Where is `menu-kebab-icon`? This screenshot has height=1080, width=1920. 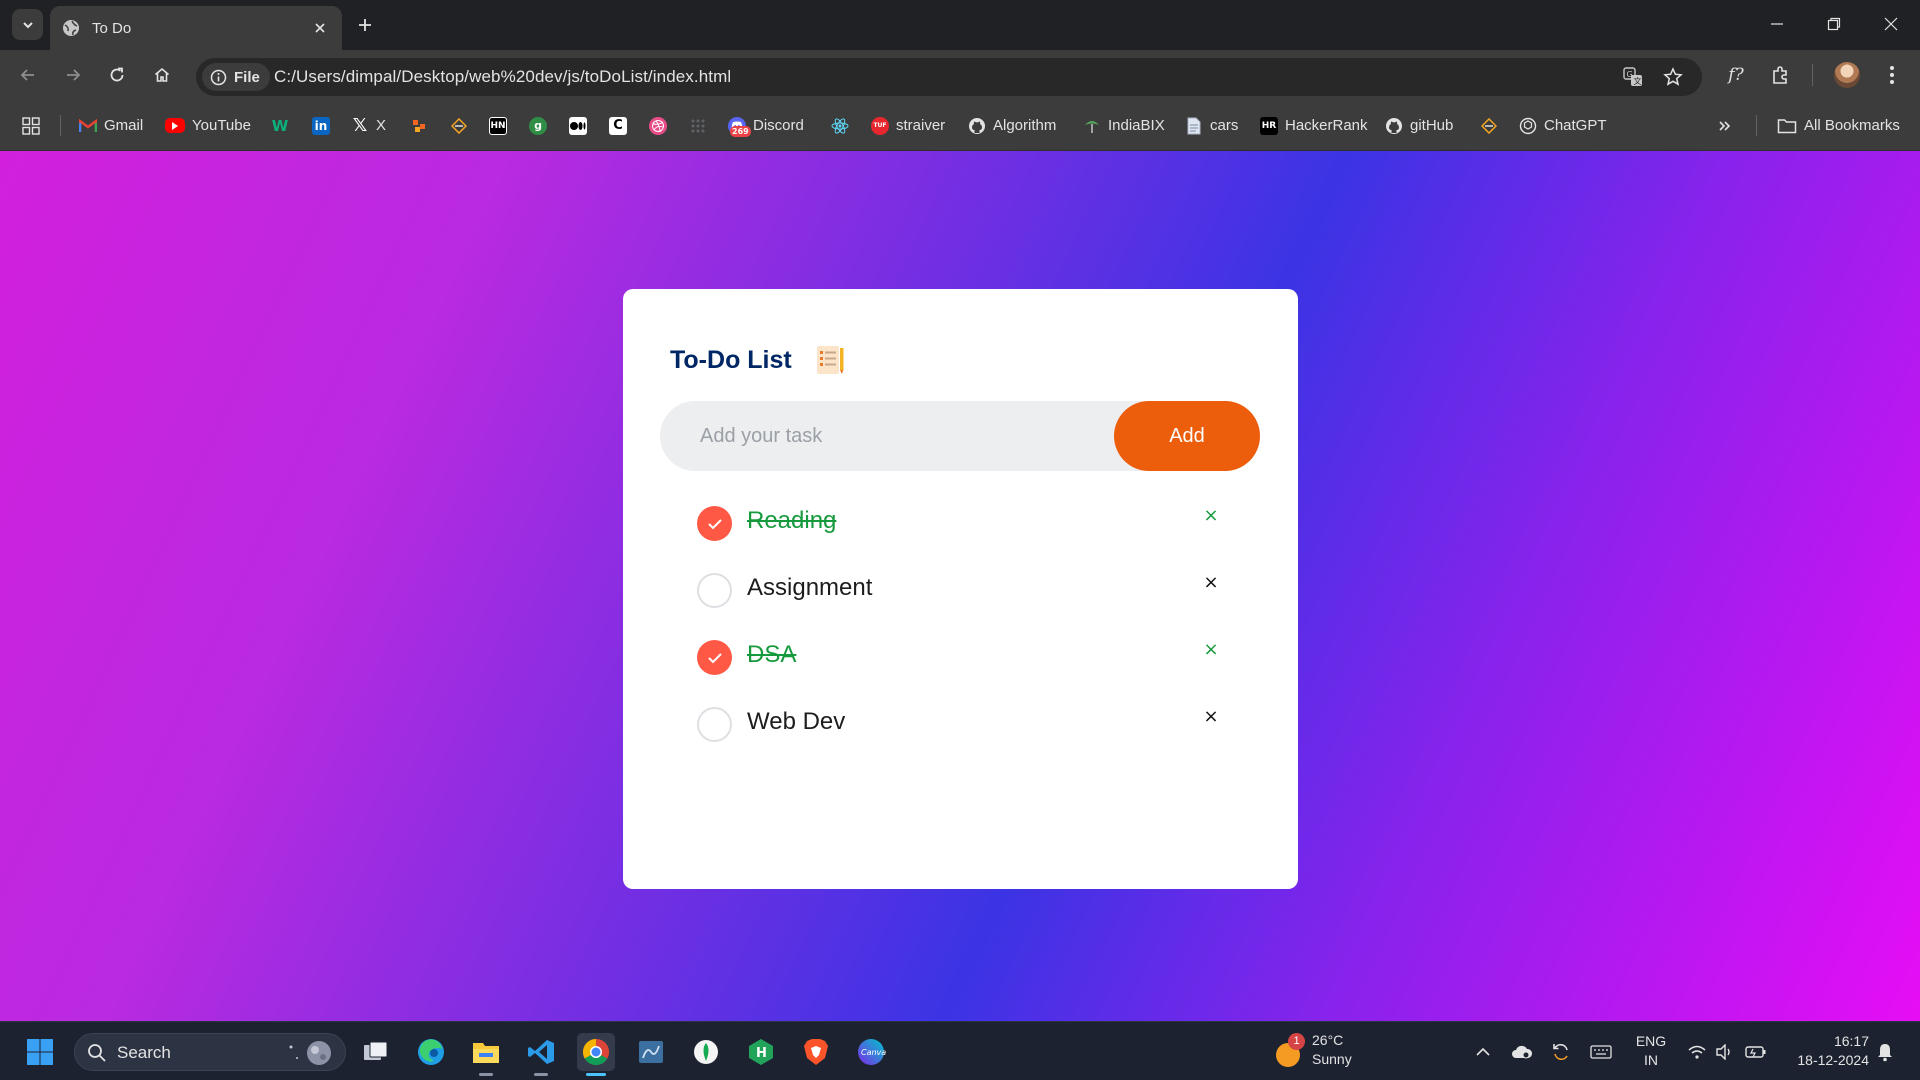 menu-kebab-icon is located at coordinates (1892, 75).